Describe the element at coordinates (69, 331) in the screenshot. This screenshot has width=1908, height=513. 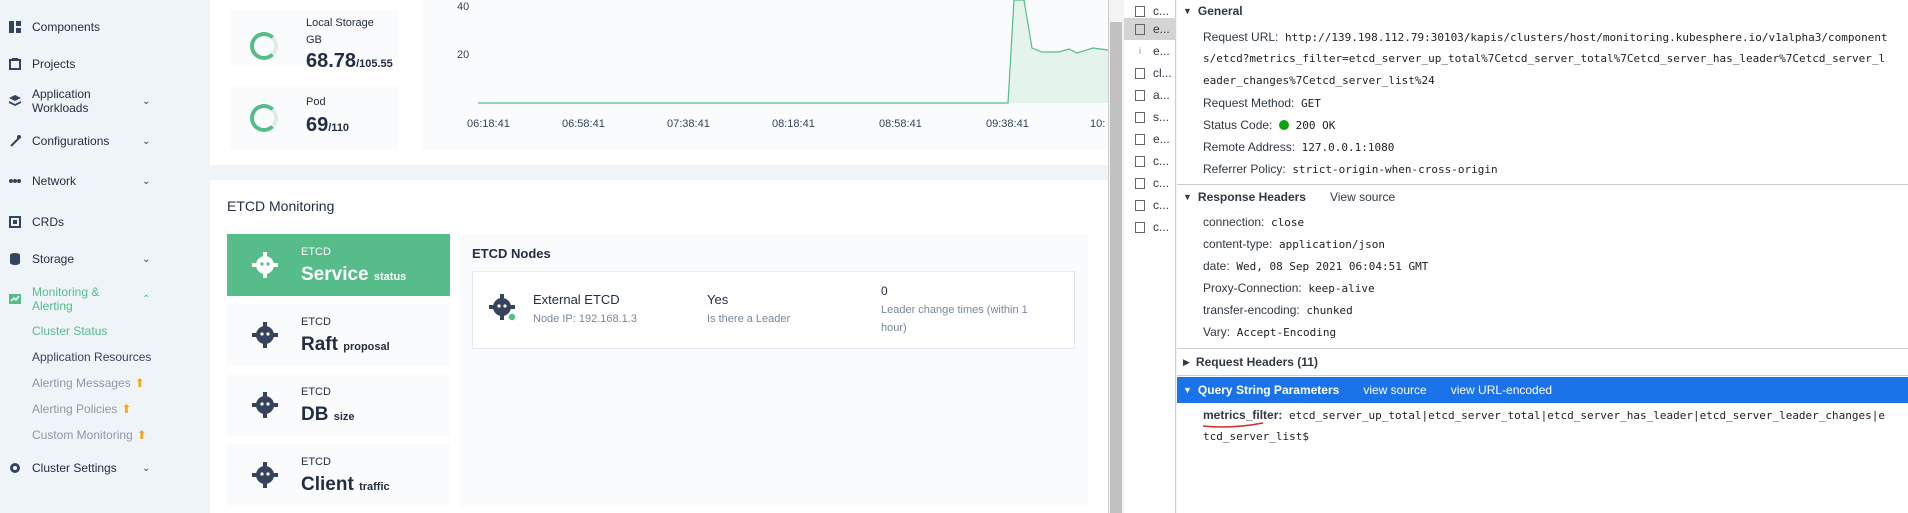
I see `sidebar-subitem-cluster-status: Cluster Status` at that location.